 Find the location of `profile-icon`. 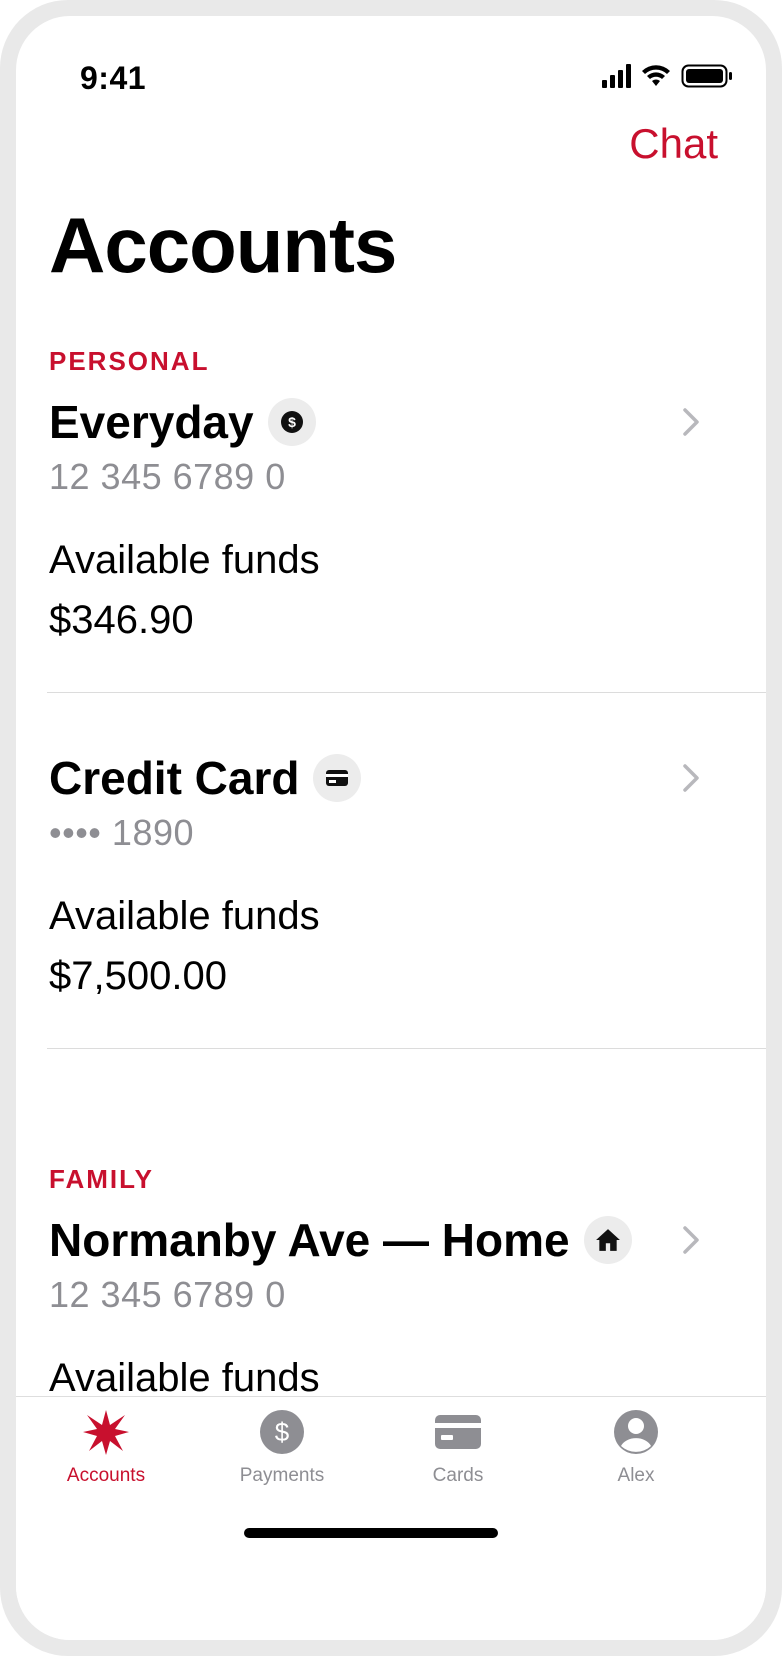

profile-icon is located at coordinates (636, 1432).